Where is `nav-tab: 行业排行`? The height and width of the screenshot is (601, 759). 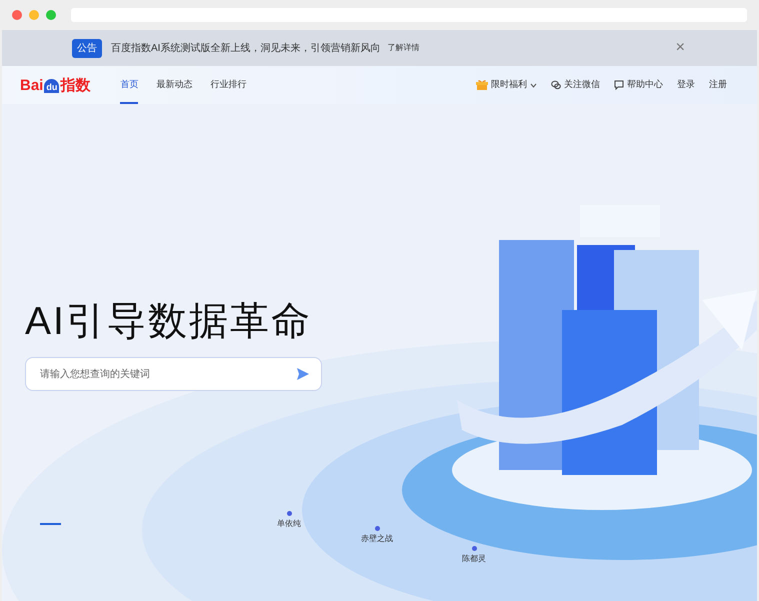 nav-tab: 行业排行 is located at coordinates (228, 85).